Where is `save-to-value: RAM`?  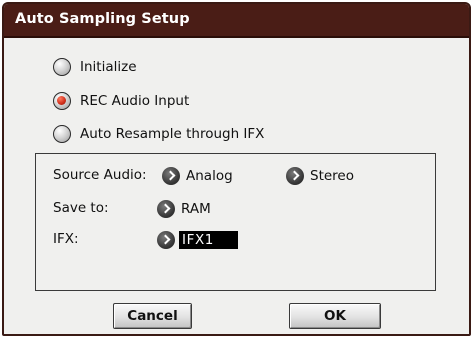 save-to-value: RAM is located at coordinates (196, 209).